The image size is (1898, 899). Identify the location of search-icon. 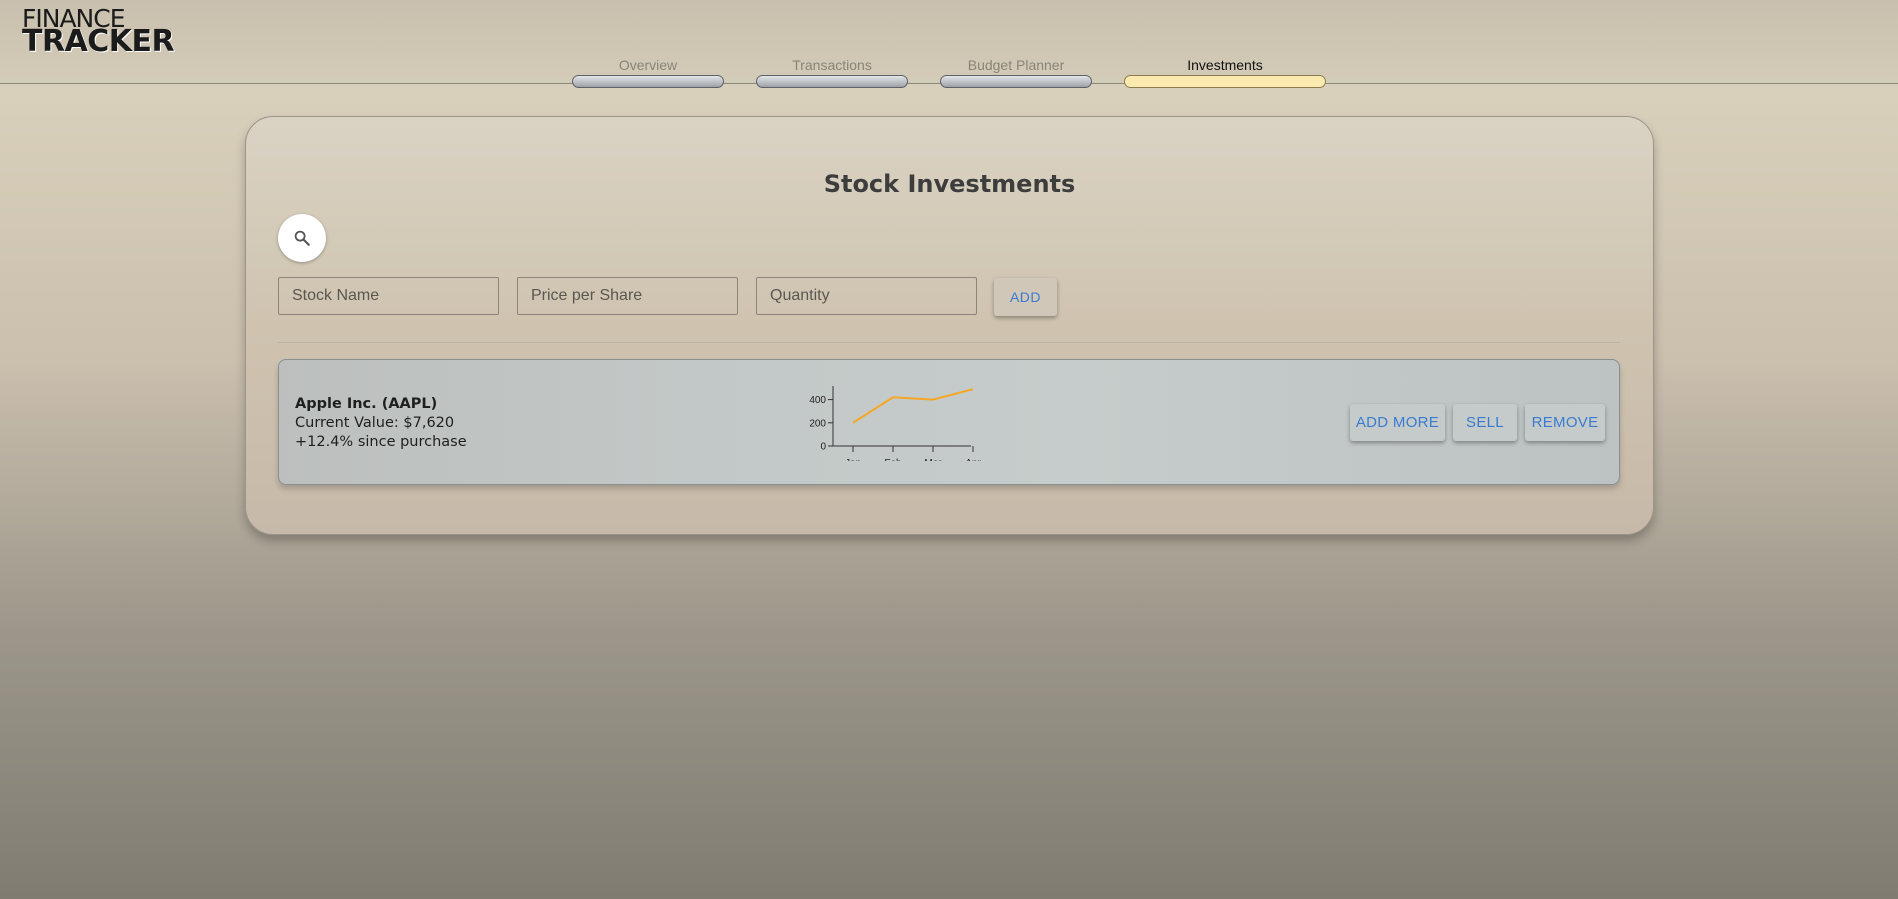
(302, 238).